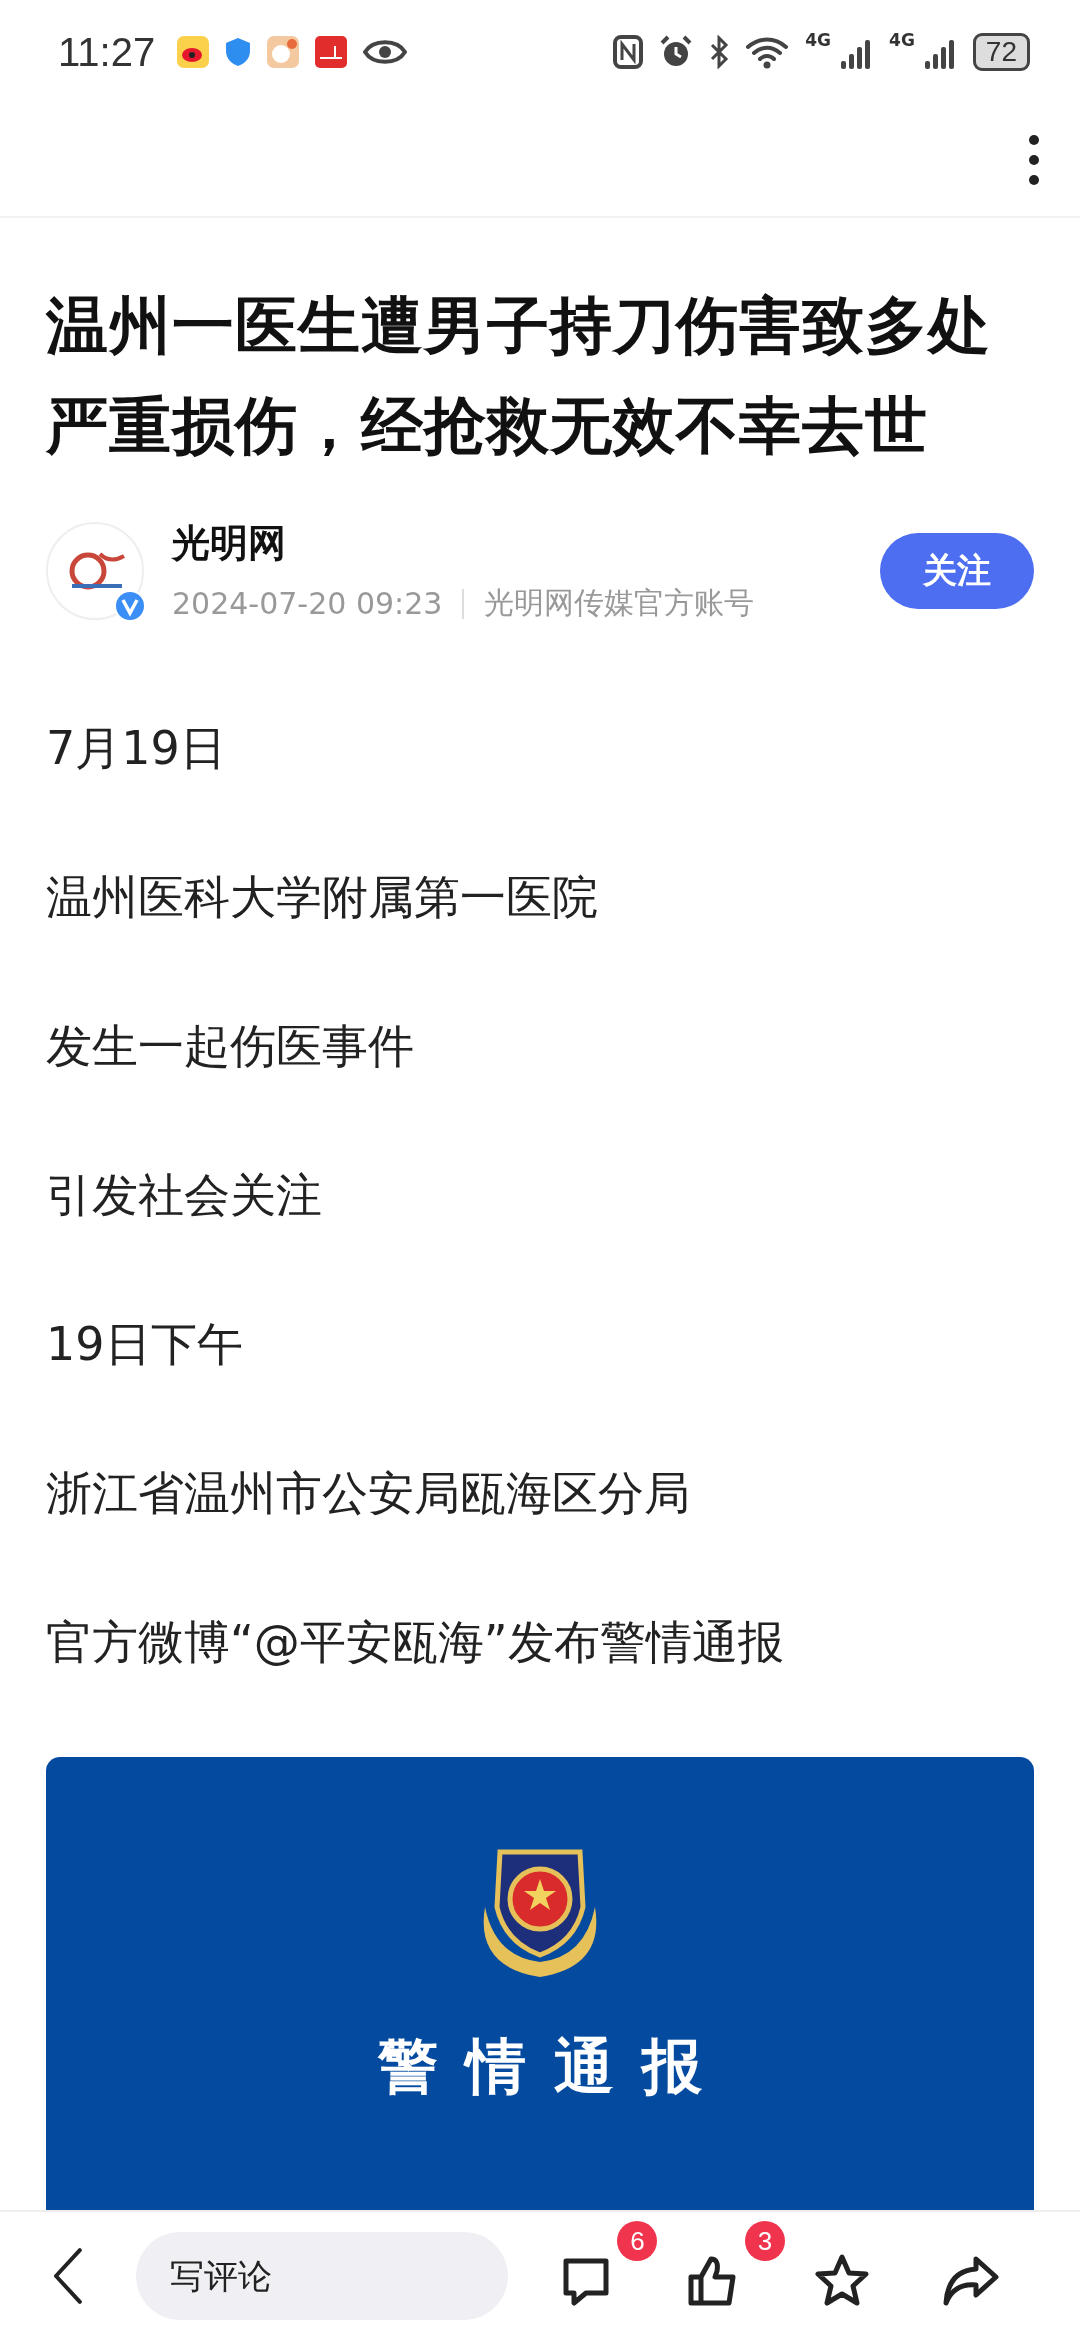  What do you see at coordinates (321, 2276) in the screenshot?
I see `comment-field: 写评论` at bounding box center [321, 2276].